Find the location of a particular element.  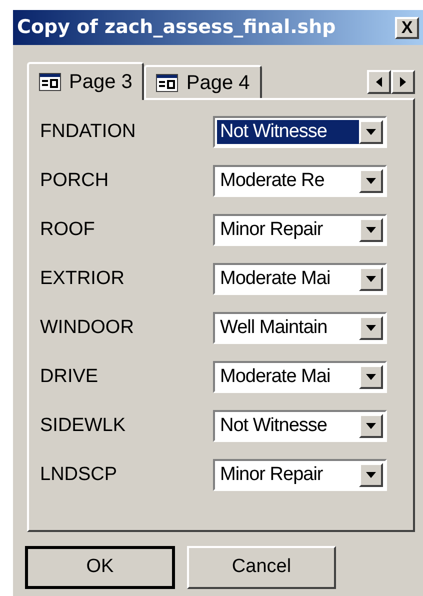

tab: Page 3 is located at coordinates (85, 81).